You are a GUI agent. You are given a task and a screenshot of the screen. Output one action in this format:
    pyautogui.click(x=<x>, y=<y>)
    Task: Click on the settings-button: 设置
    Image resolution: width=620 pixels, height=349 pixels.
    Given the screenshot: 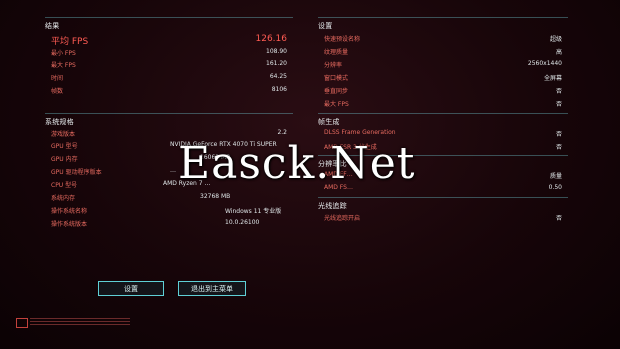 What is the action you would take?
    pyautogui.click(x=131, y=288)
    